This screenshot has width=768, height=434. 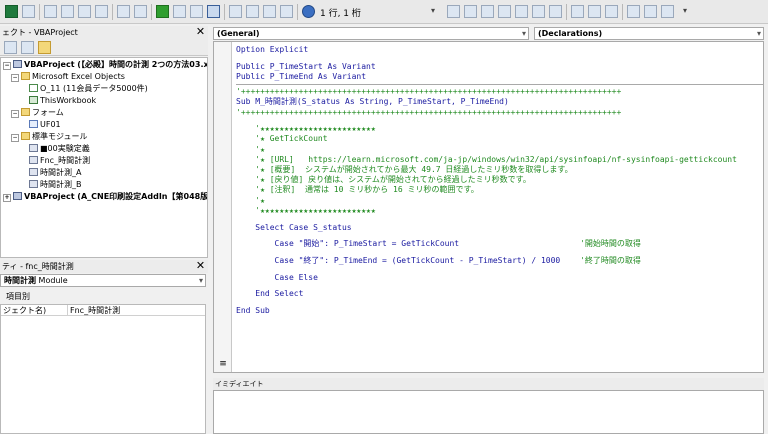 What do you see at coordinates (308, 11) in the screenshot?
I see `help-icon` at bounding box center [308, 11].